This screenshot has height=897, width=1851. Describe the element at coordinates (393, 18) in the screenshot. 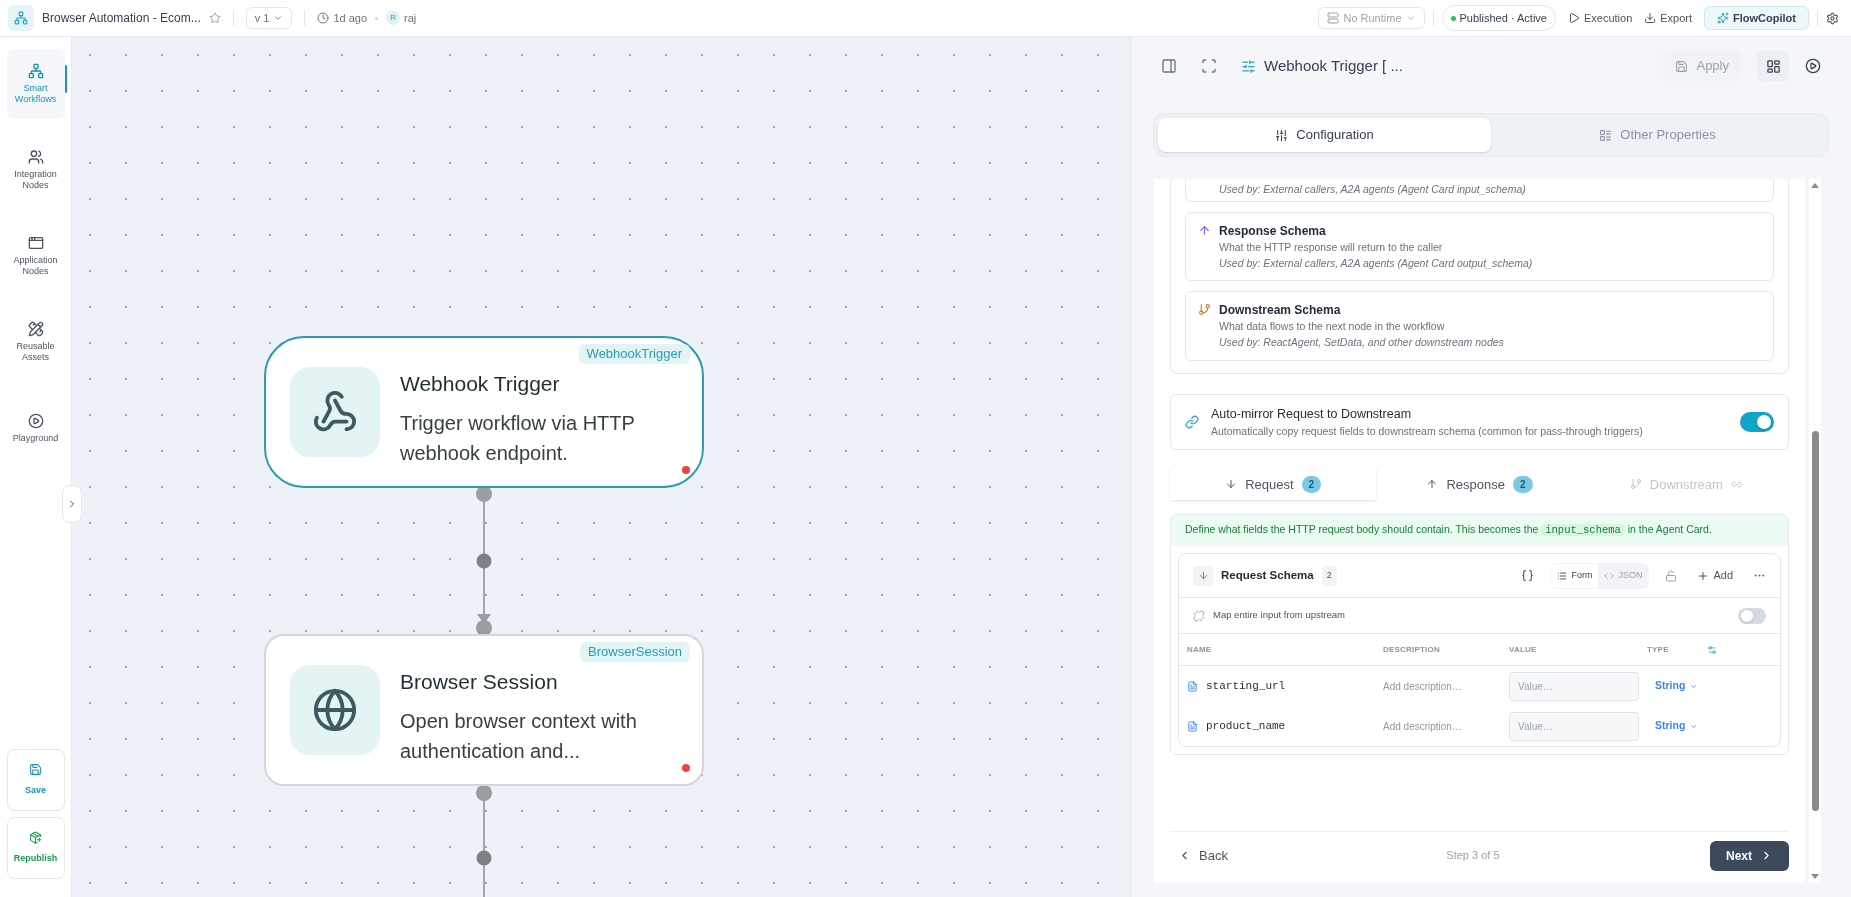

I see `user-avatar: R` at that location.